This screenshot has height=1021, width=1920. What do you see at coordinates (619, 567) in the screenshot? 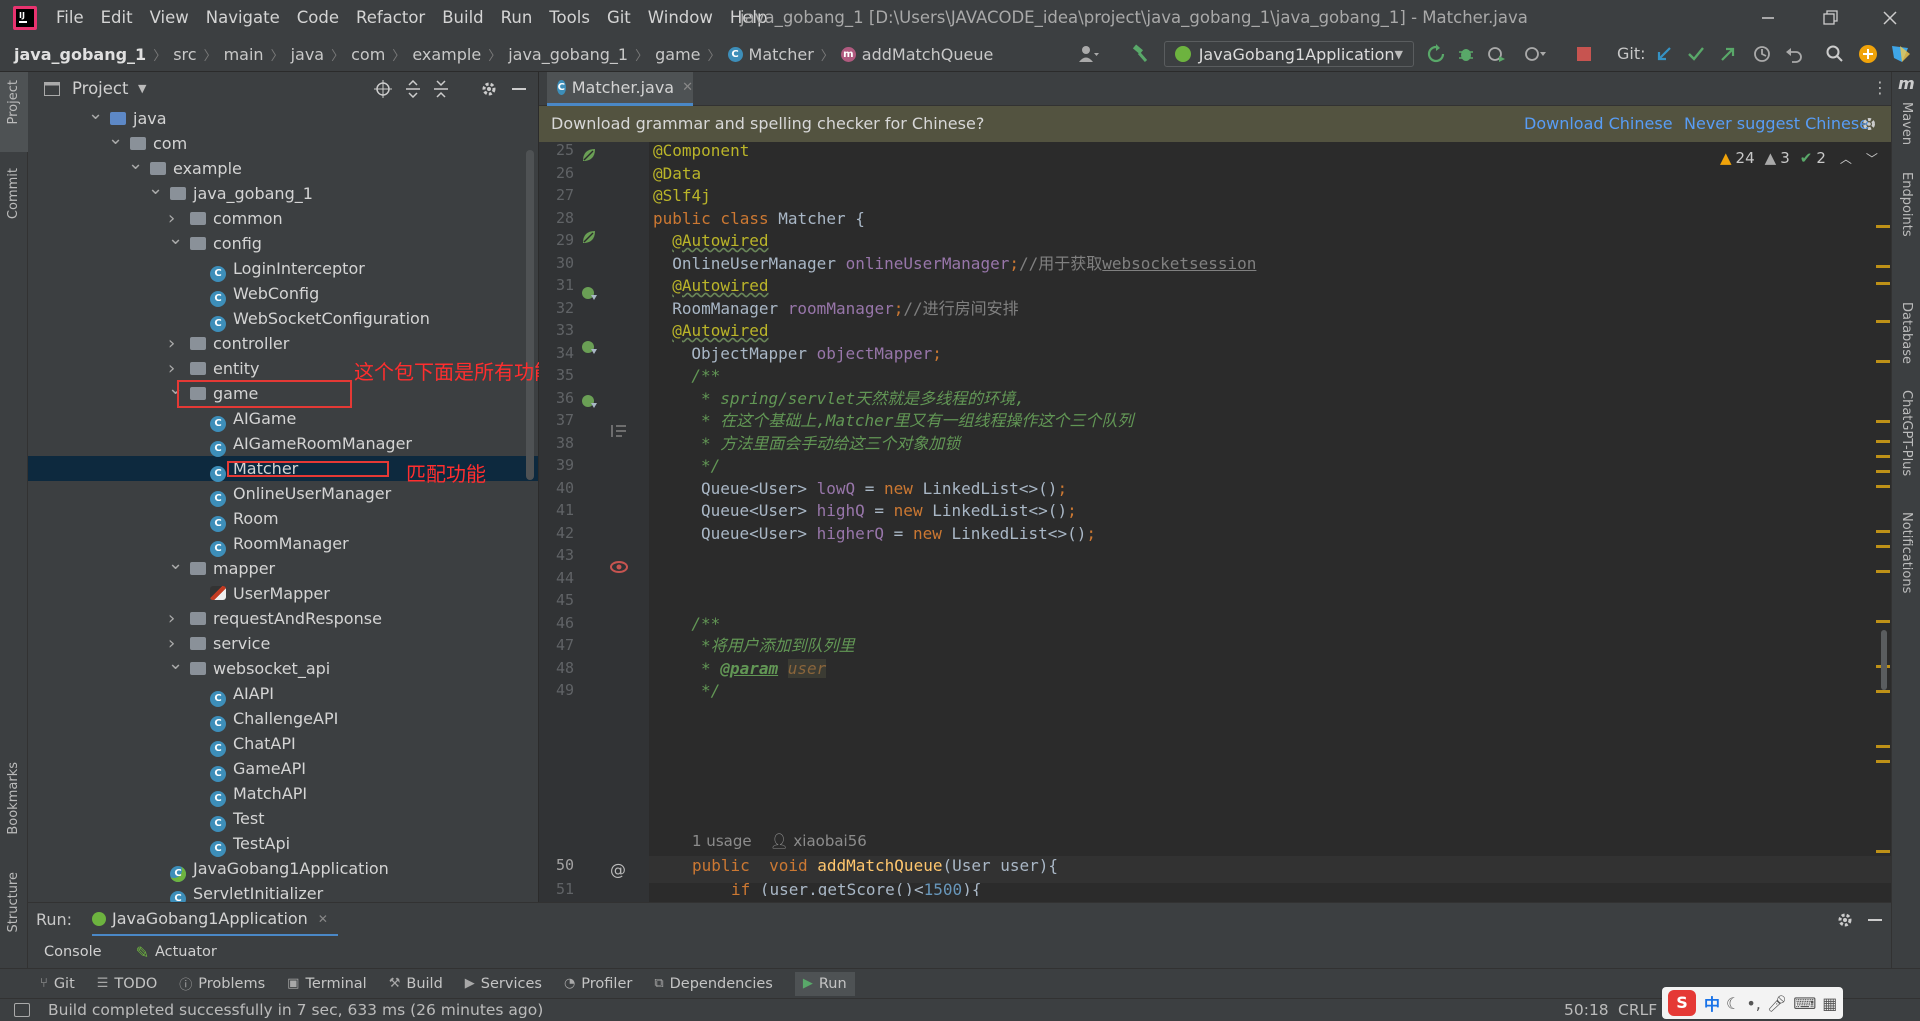
I see `watch-field-icon` at bounding box center [619, 567].